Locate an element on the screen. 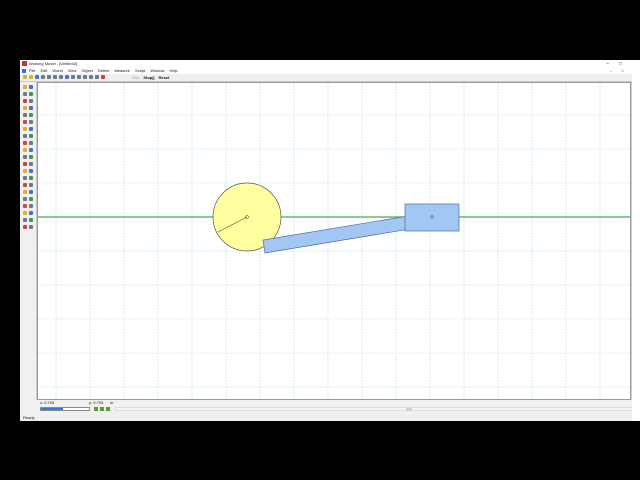 The height and width of the screenshot is (480, 640). tape-player is located at coordinates (337, 409).